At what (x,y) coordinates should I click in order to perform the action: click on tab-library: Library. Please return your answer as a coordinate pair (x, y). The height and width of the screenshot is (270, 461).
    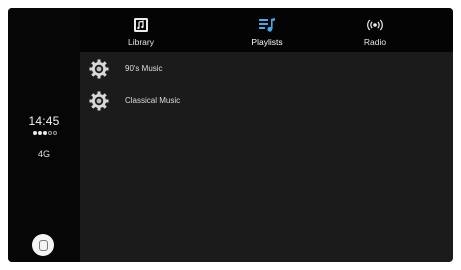
    Looking at the image, I should click on (141, 30).